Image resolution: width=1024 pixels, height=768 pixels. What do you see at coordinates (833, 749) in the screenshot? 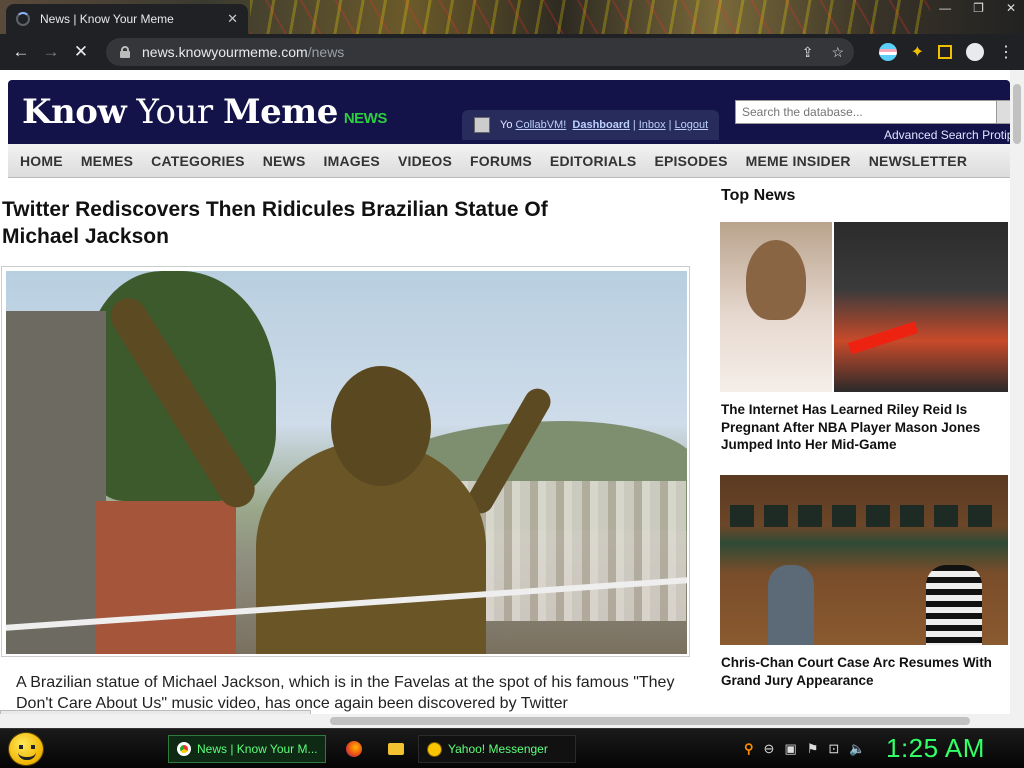
I see `network-tray-icon: ⊡` at bounding box center [833, 749].